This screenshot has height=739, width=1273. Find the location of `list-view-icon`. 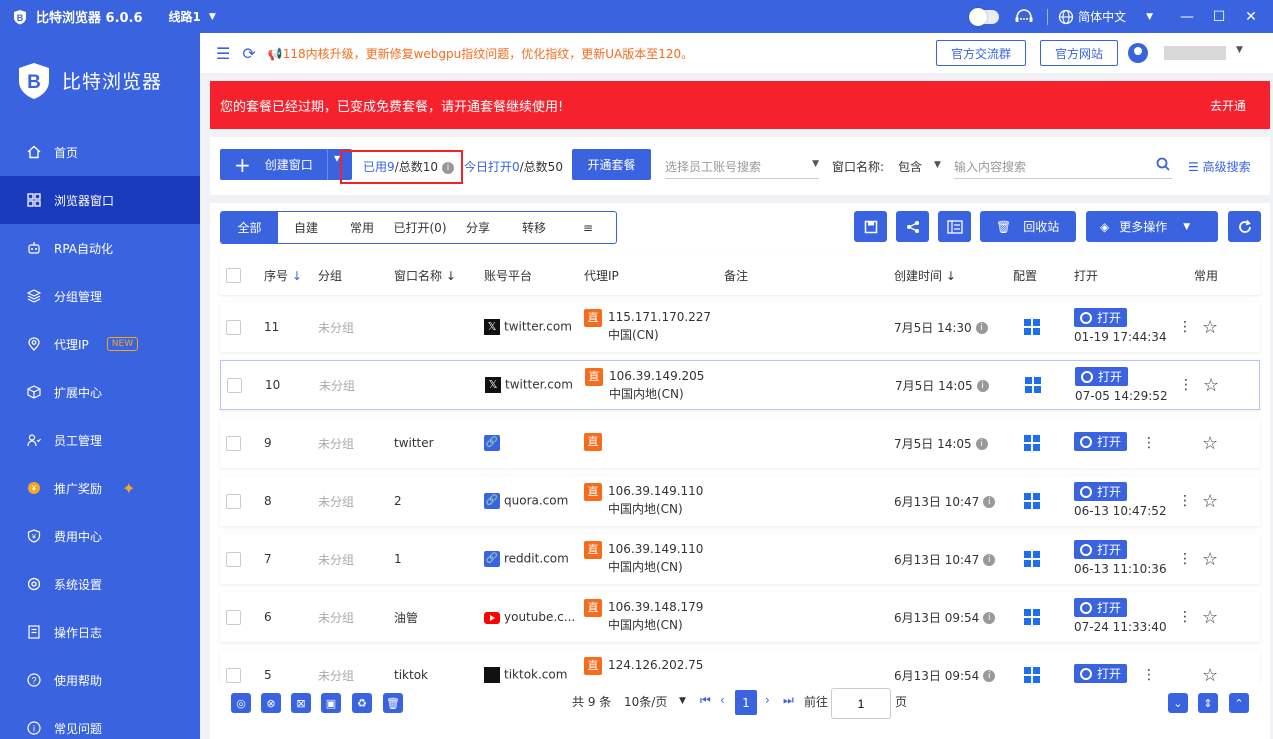

list-view-icon is located at coordinates (954, 226).